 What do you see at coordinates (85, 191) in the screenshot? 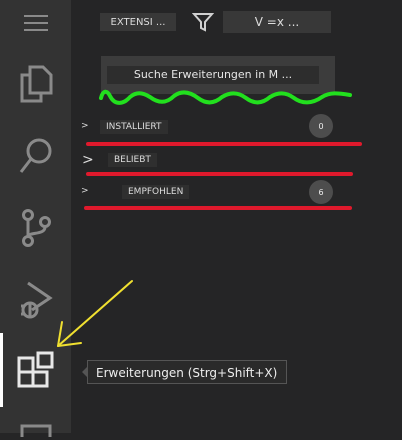
I see `section-recommended-chevron: >` at bounding box center [85, 191].